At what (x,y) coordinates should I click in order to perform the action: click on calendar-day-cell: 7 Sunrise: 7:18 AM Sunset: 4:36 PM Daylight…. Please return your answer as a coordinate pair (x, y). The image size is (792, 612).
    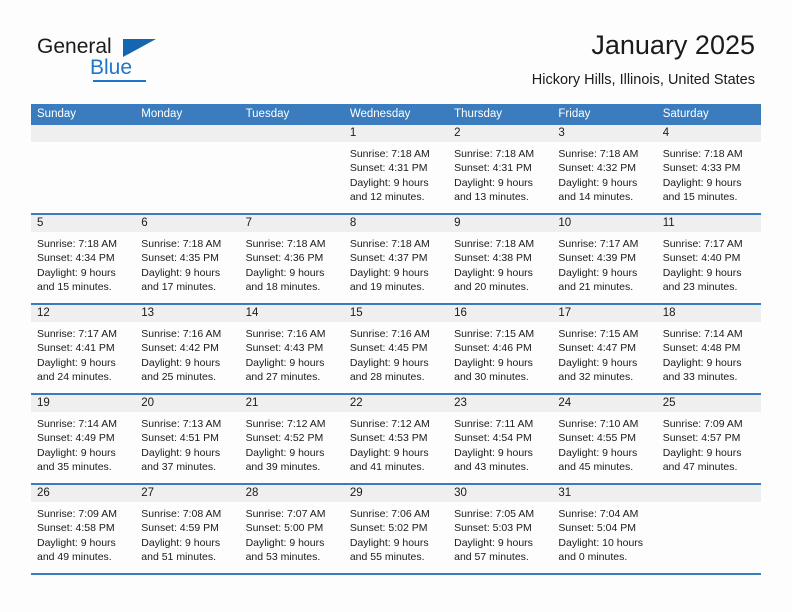
    Looking at the image, I should click on (291, 259).